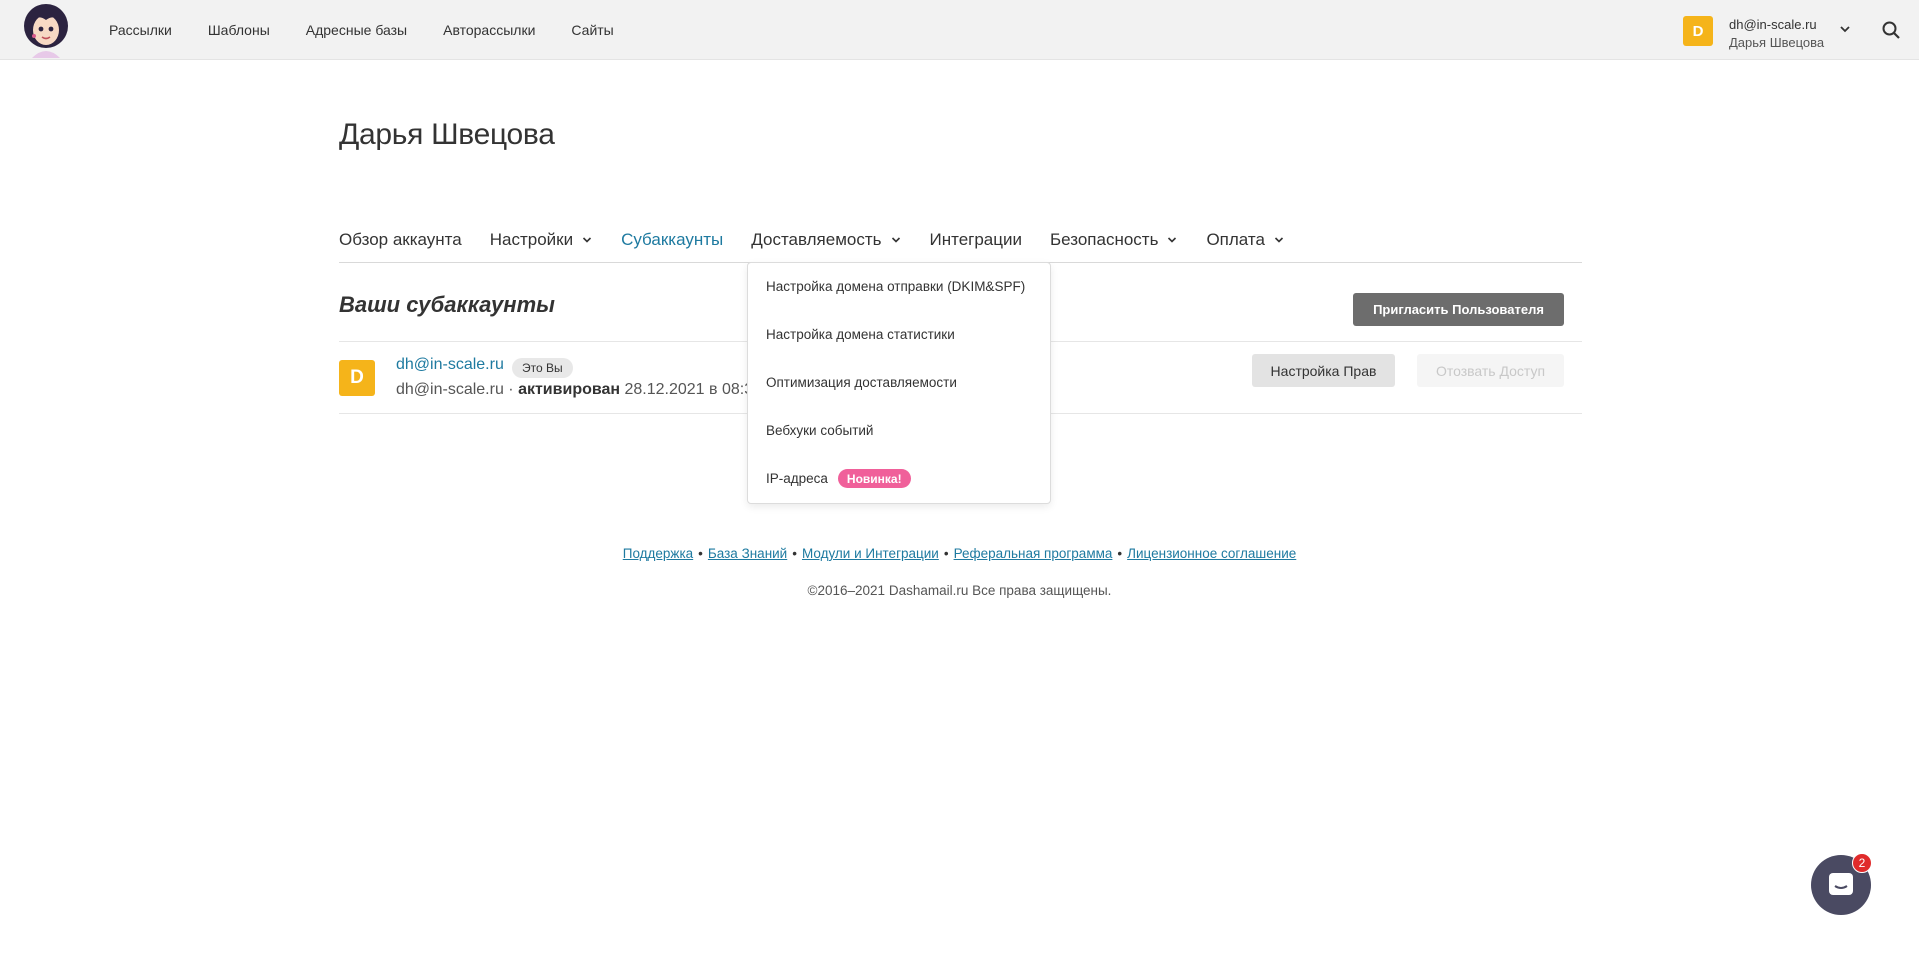 This screenshot has height=963, width=1919. Describe the element at coordinates (489, 30) in the screenshot. I see `nav-auto-mailings: Авторассылки` at that location.